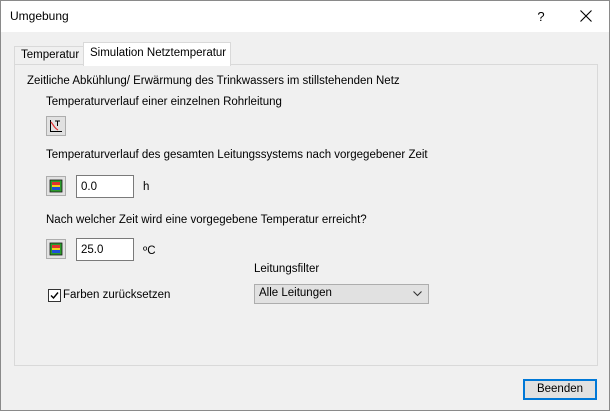 The image size is (610, 411). What do you see at coordinates (105, 249) in the screenshot?
I see `temperature-input` at bounding box center [105, 249].